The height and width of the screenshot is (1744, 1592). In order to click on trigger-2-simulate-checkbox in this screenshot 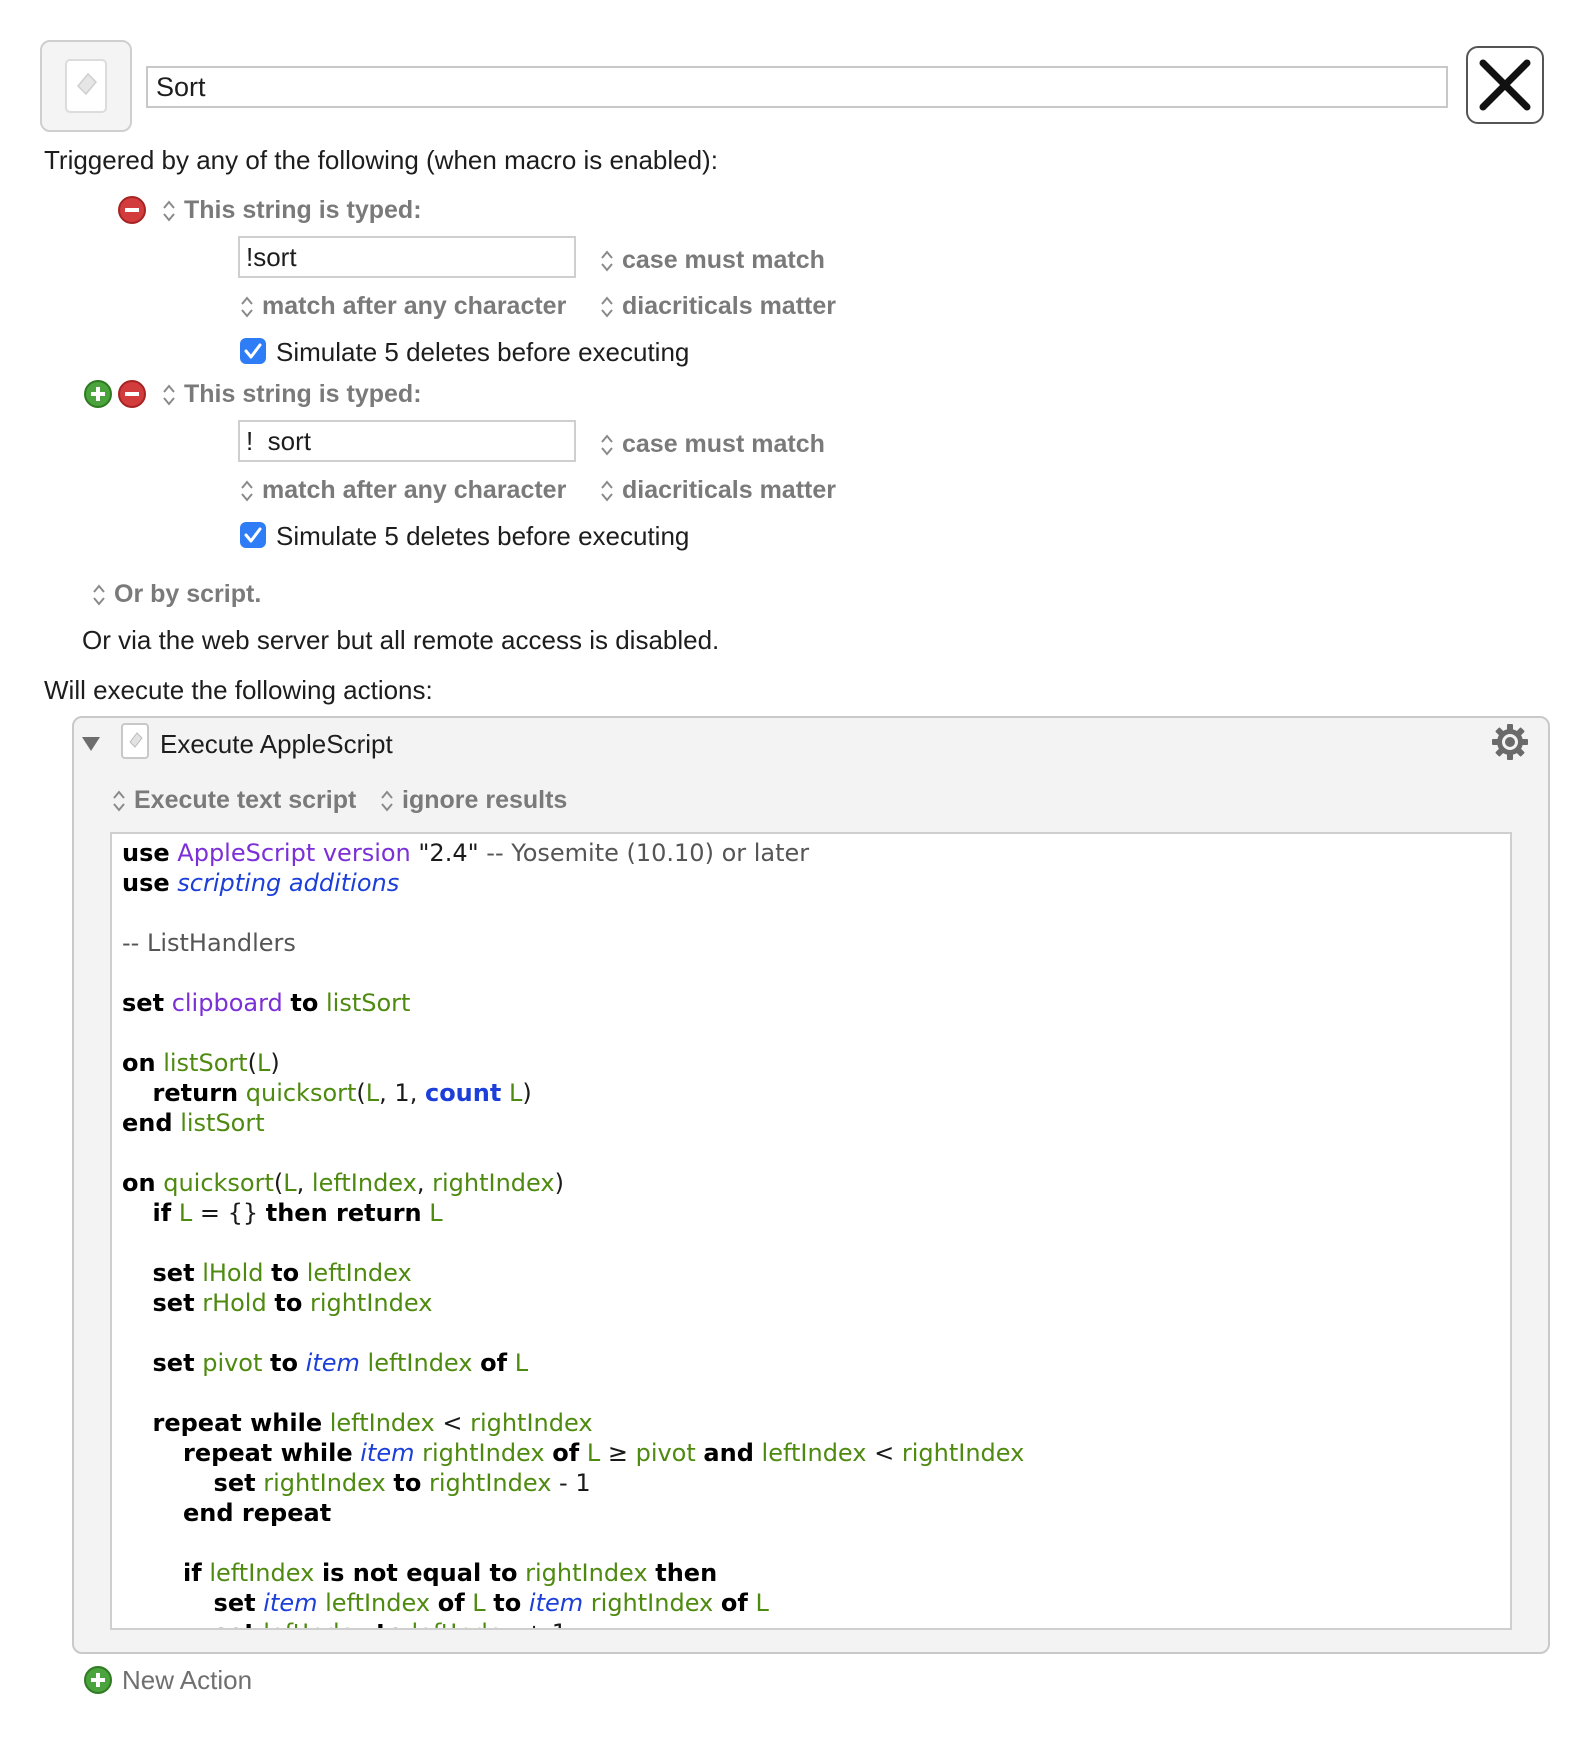, I will do `click(253, 535)`.